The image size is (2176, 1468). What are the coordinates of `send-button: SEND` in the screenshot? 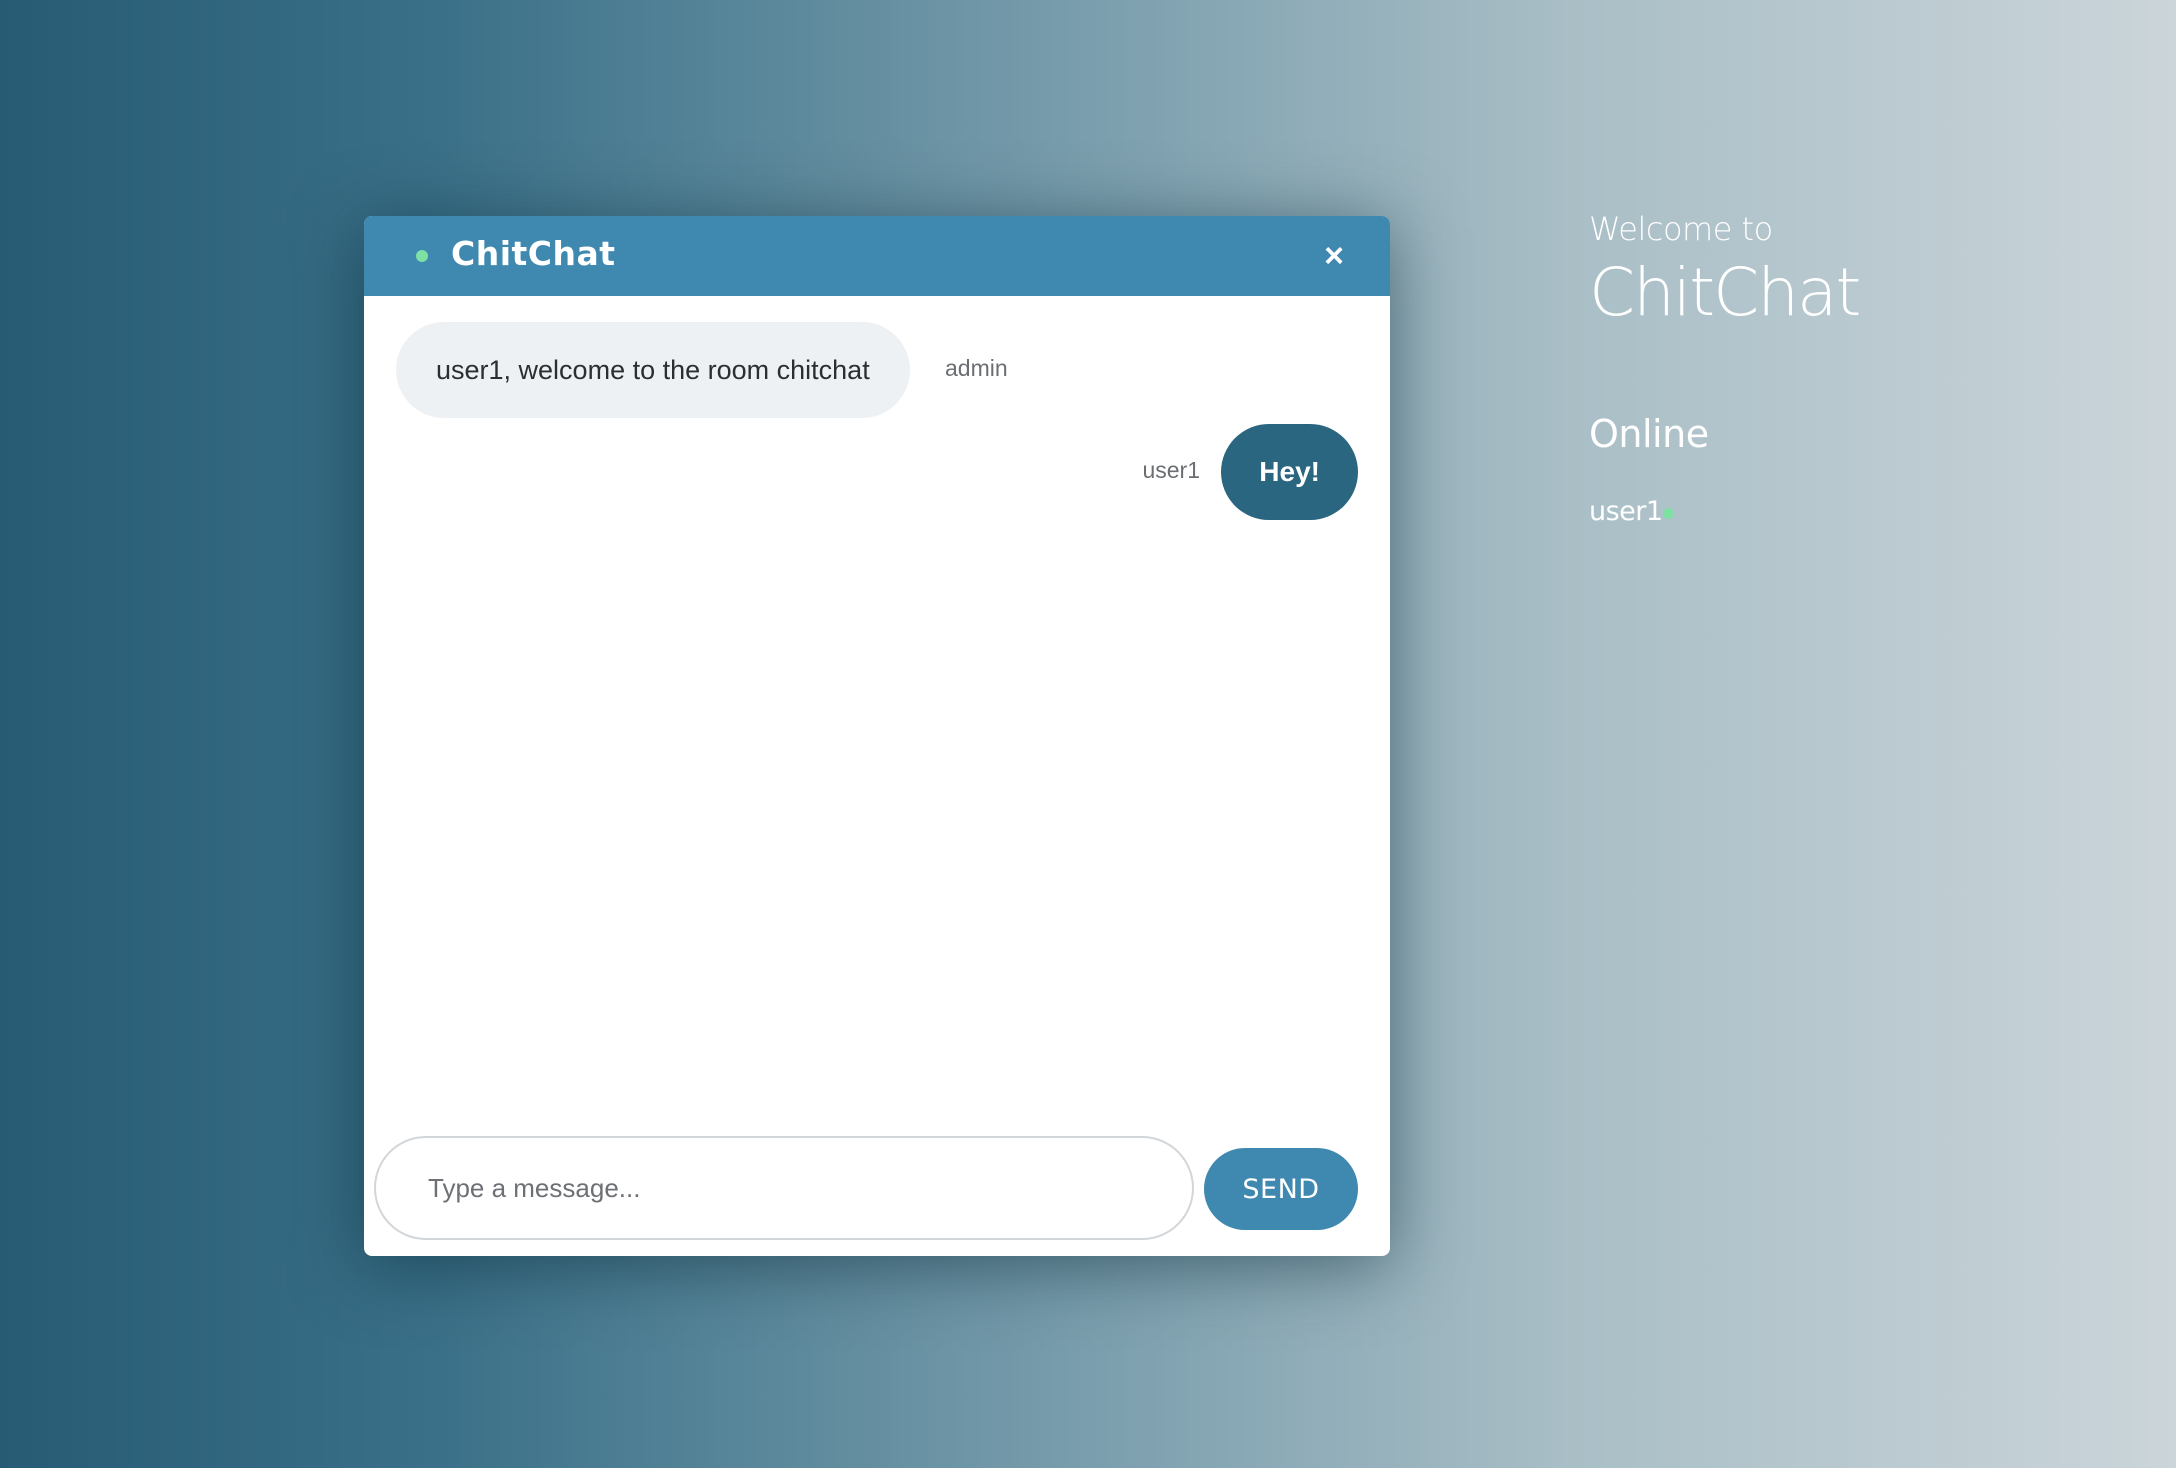 It's located at (1281, 1189).